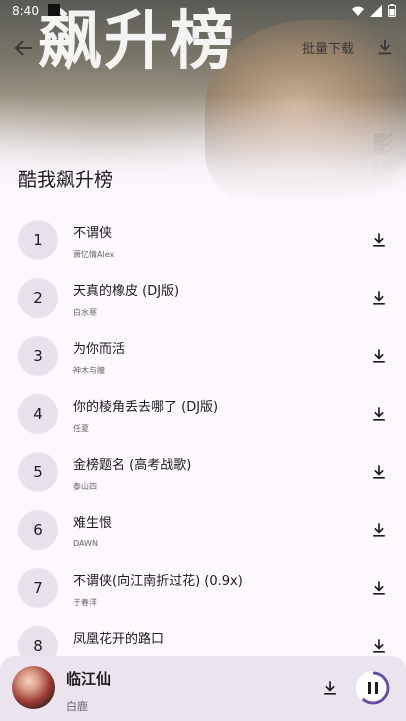  I want to click on battery-icon, so click(392, 10).